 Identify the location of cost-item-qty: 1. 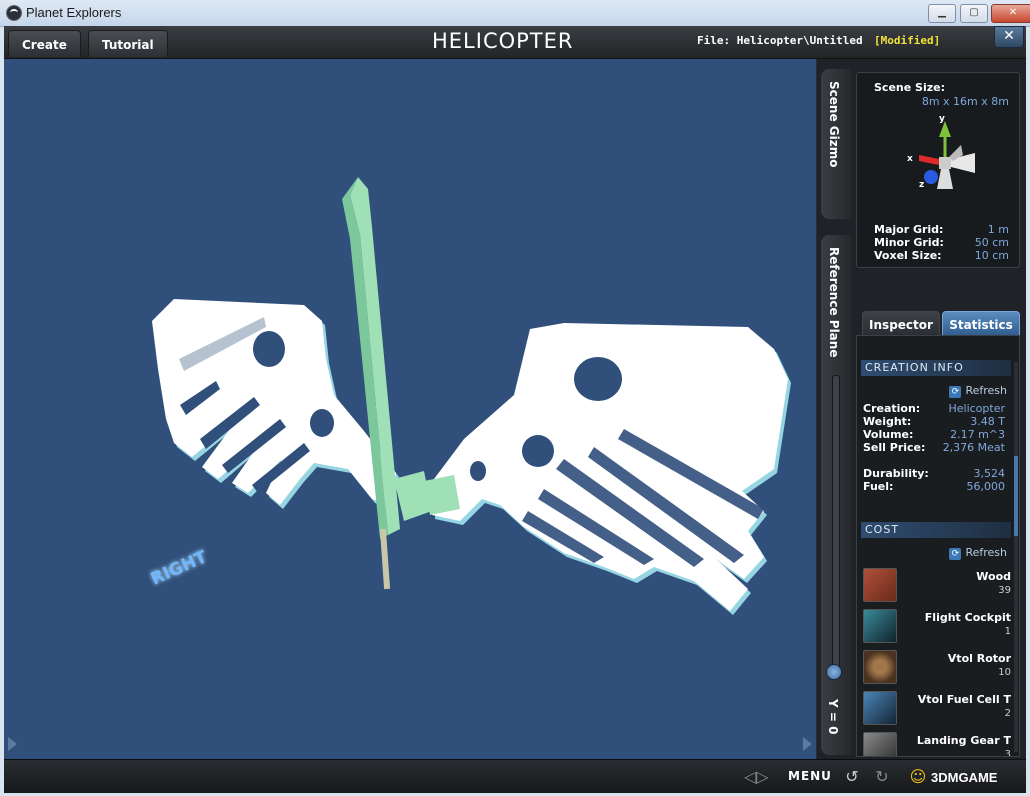
(1007, 631).